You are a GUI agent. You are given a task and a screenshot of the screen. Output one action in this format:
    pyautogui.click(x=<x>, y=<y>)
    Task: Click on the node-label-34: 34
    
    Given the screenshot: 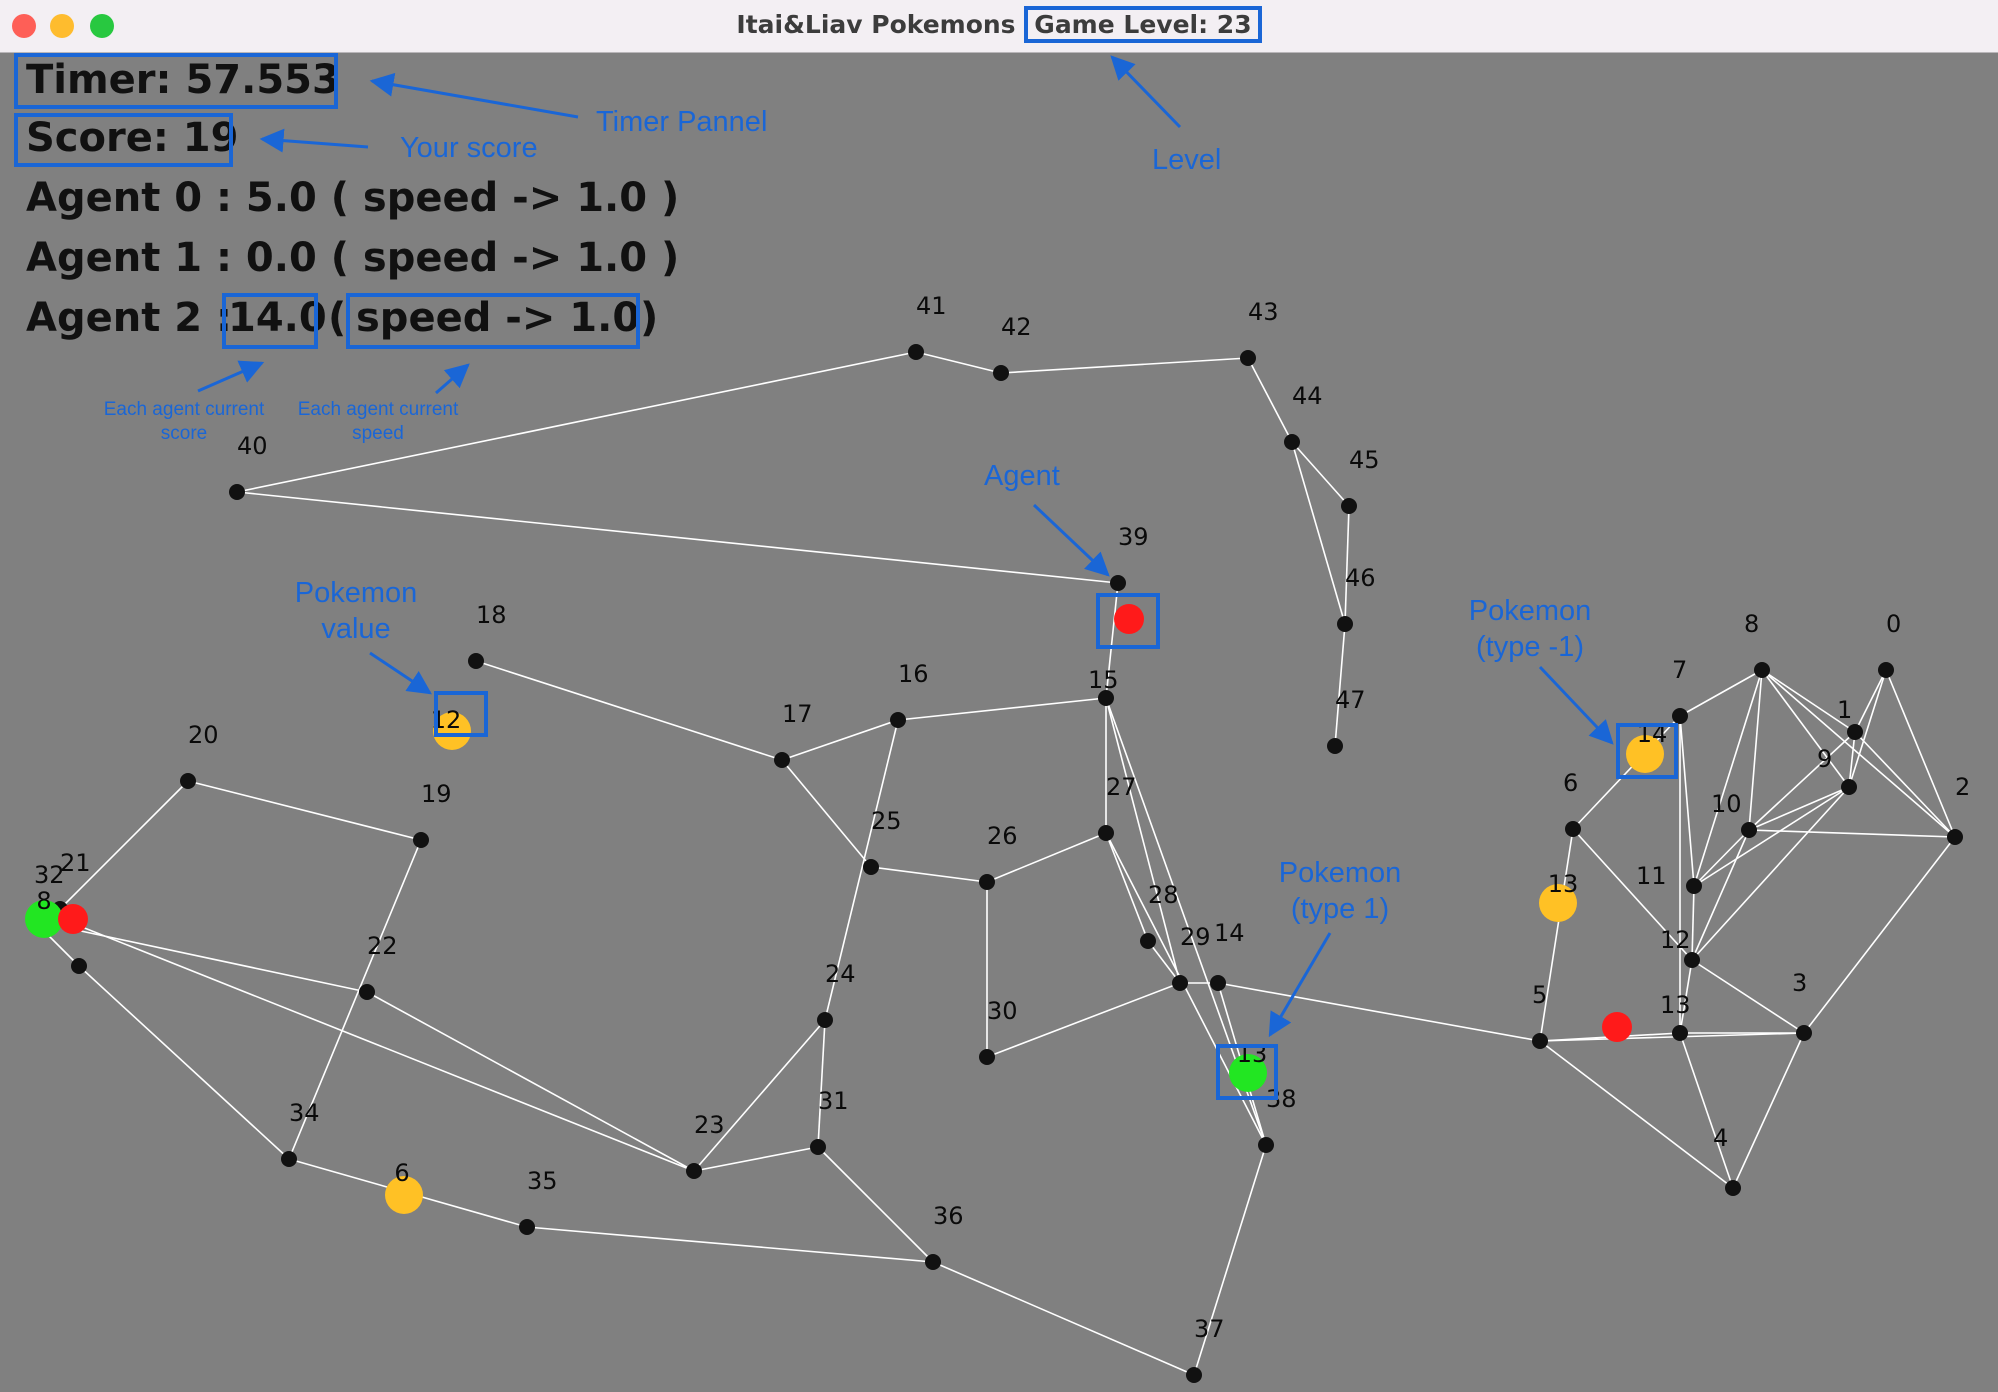 What is the action you would take?
    pyautogui.click(x=304, y=1113)
    